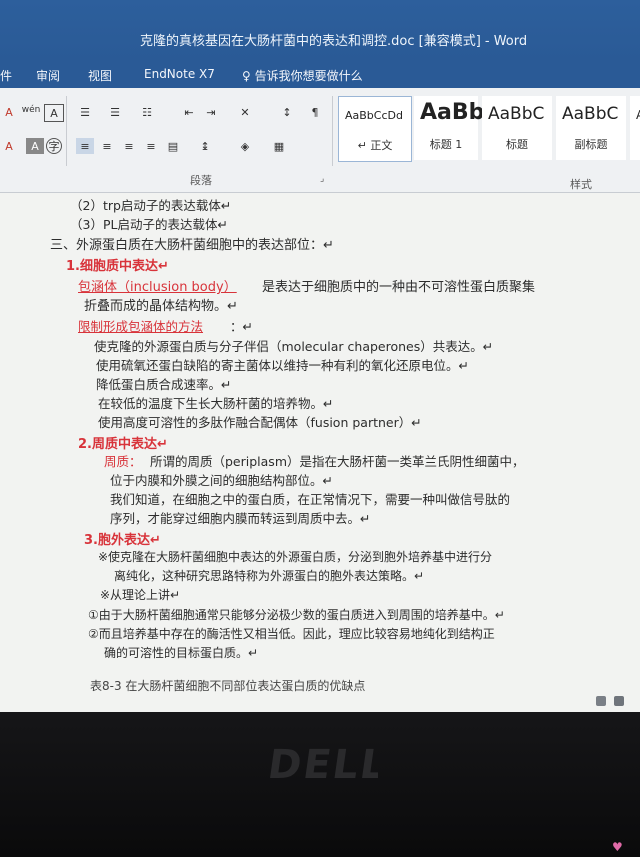 This screenshot has height=857, width=640. Describe the element at coordinates (337, 461) in the screenshot. I see `doc-line: 所谓的周质（periplasm）是指在大肠杆菌一类革兰氏阴性细菌中，` at that location.